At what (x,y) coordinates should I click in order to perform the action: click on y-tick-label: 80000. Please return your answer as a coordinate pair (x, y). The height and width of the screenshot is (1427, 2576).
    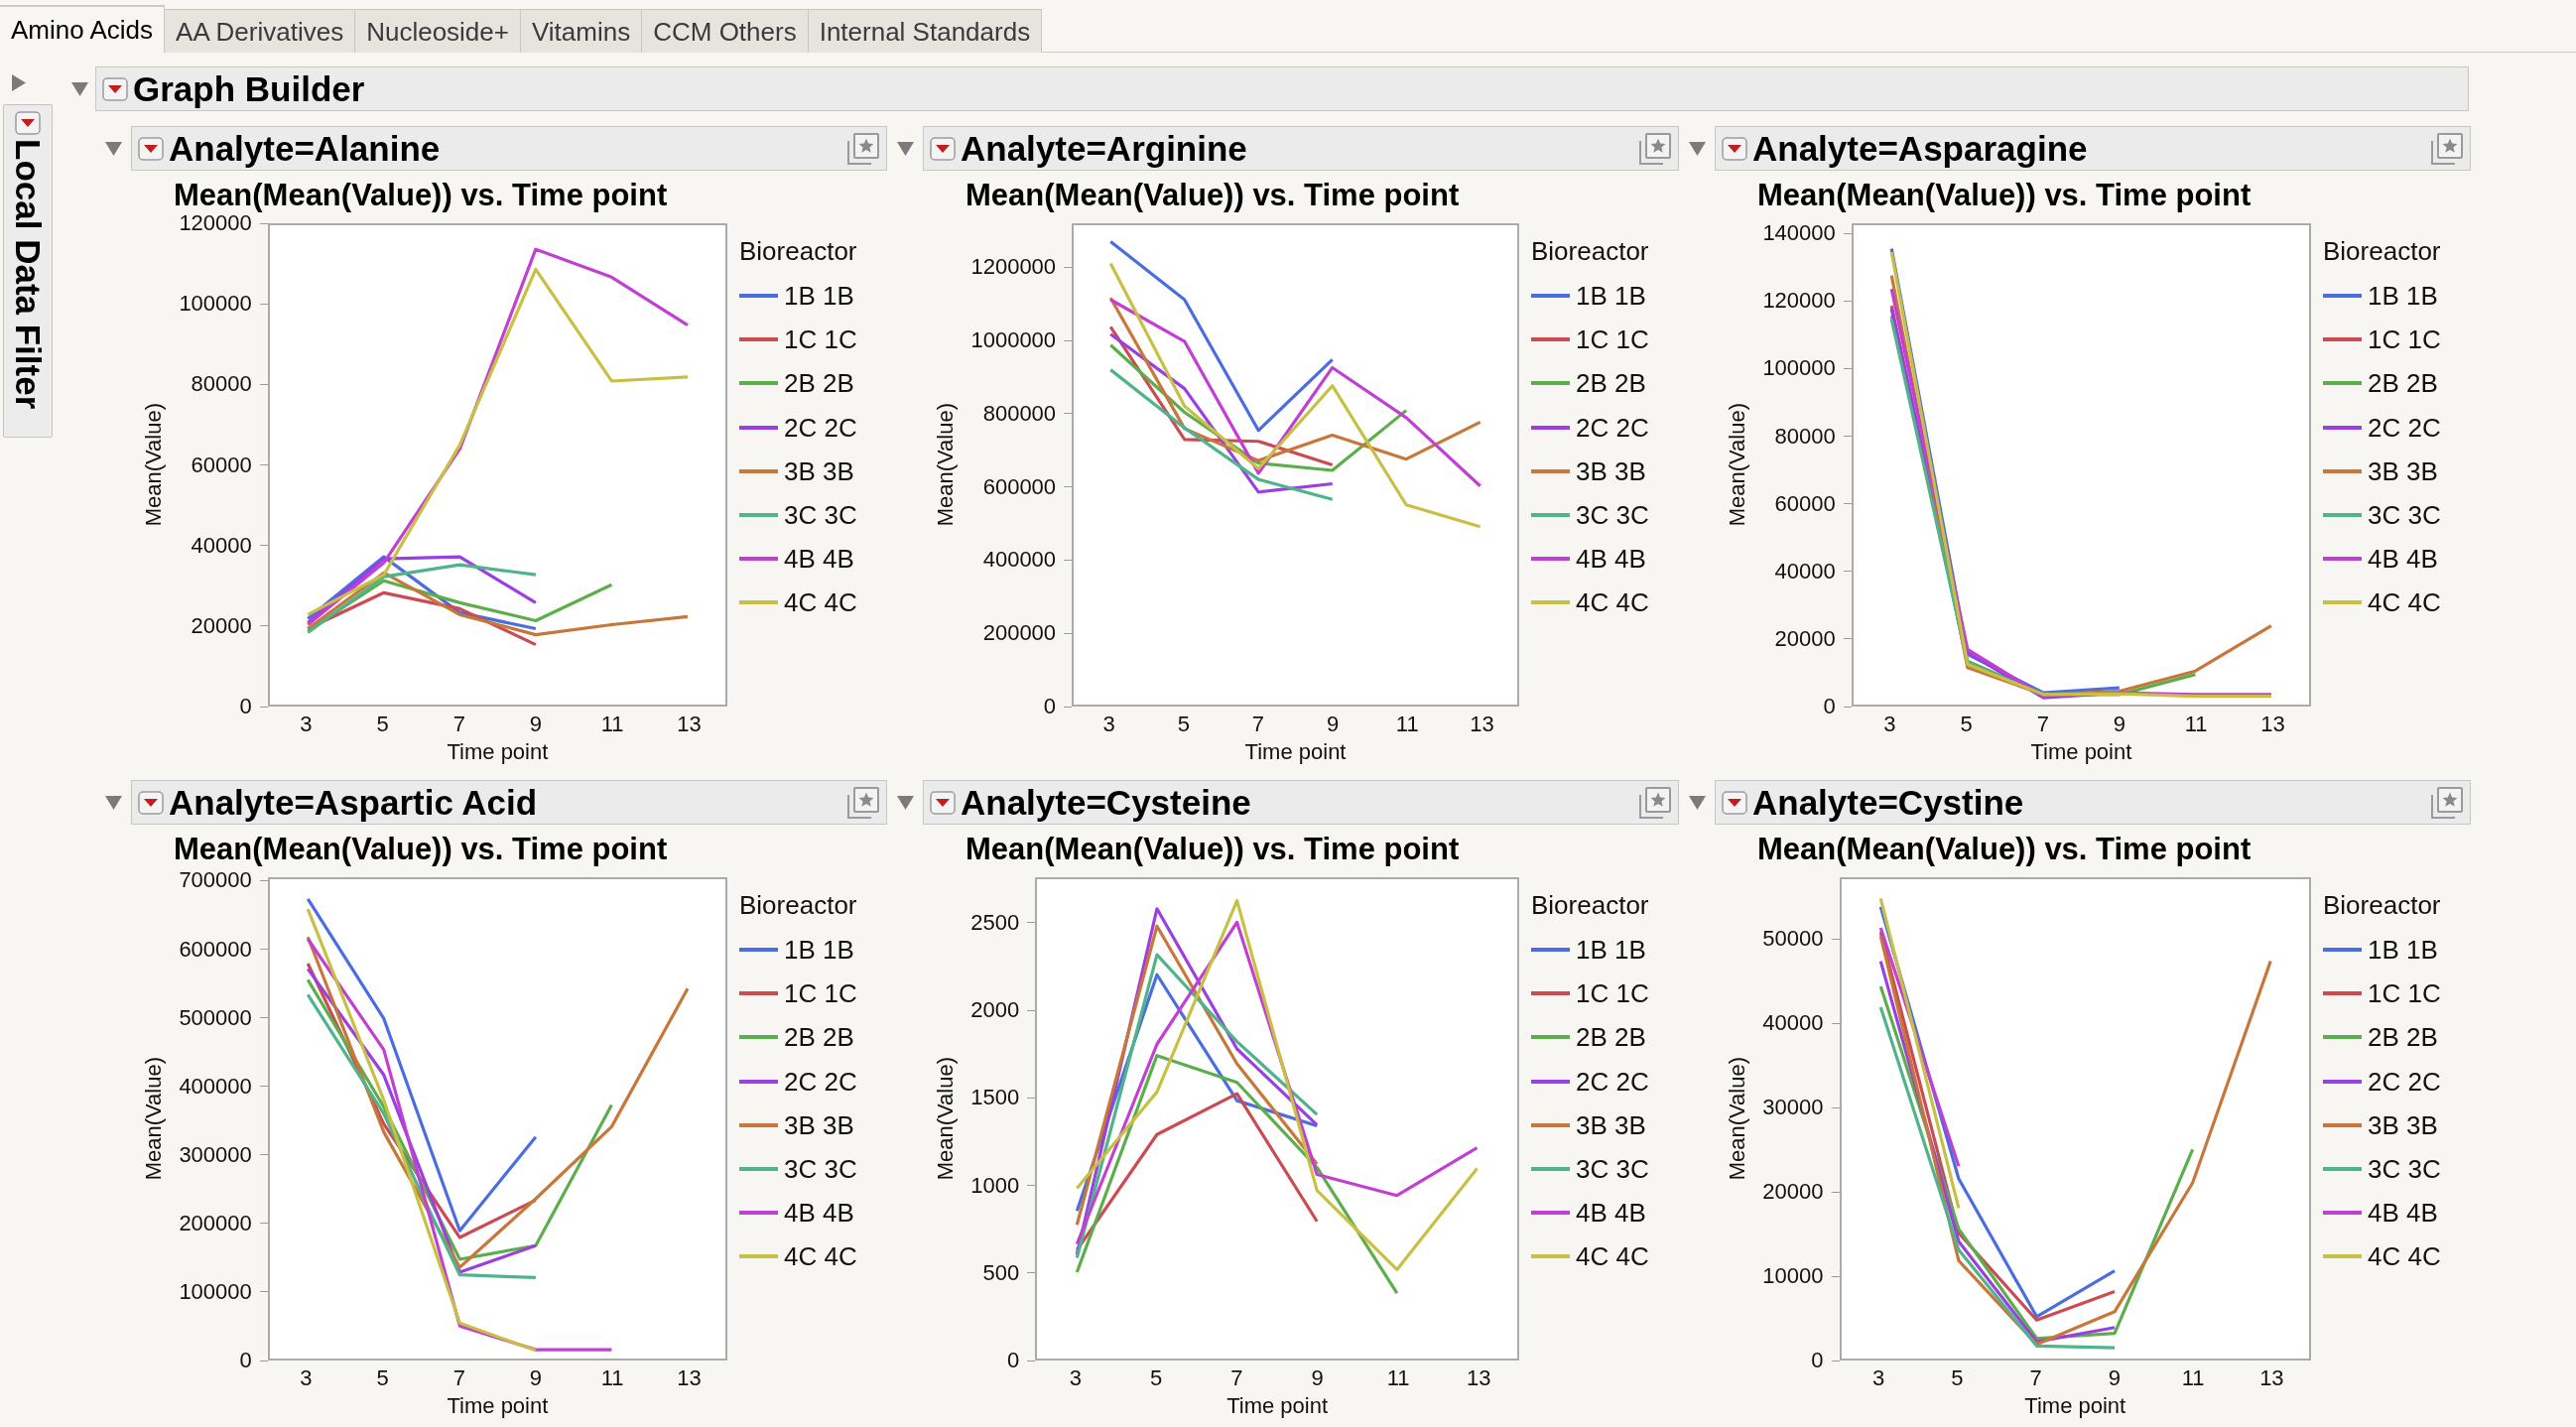
    Looking at the image, I should click on (1805, 436).